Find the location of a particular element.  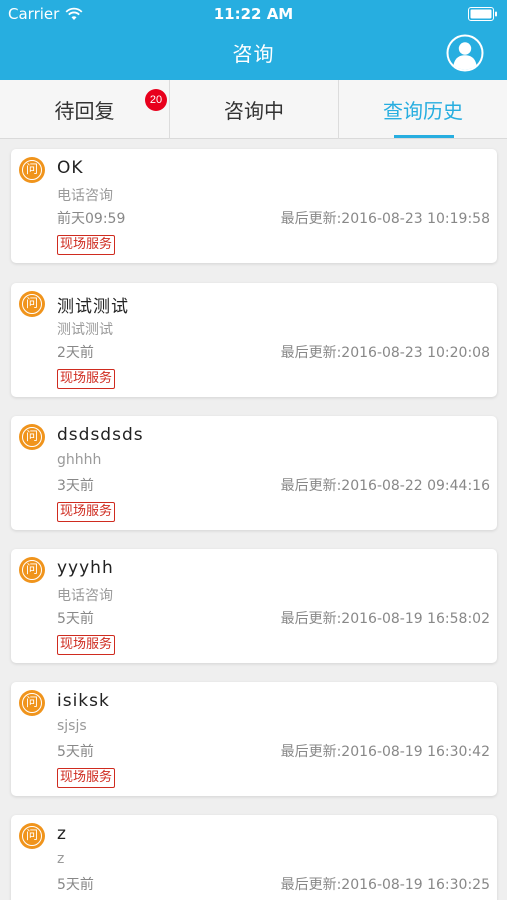

item-last-updated: 最后更新:2016-08-23 10:19:58 is located at coordinates (385, 219).